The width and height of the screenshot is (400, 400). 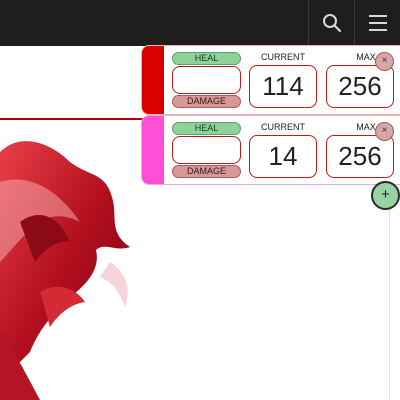 What do you see at coordinates (385, 195) in the screenshot?
I see `add-tracker-button: +` at bounding box center [385, 195].